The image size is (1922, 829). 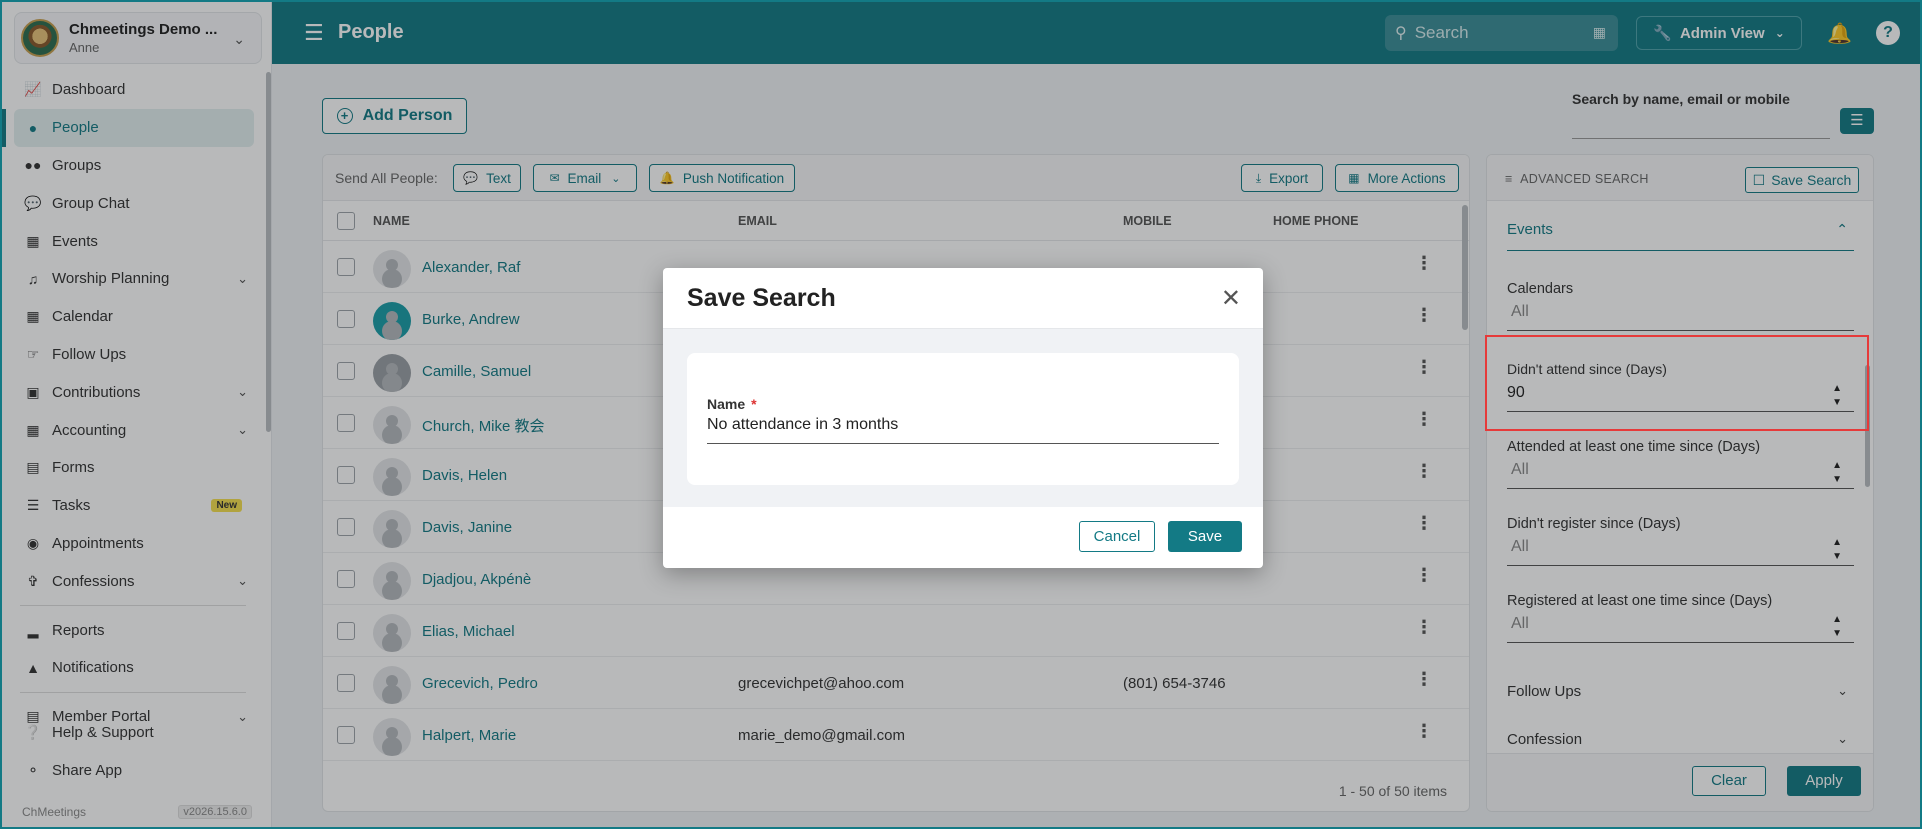 I want to click on highlight-box, so click(x=1677, y=383).